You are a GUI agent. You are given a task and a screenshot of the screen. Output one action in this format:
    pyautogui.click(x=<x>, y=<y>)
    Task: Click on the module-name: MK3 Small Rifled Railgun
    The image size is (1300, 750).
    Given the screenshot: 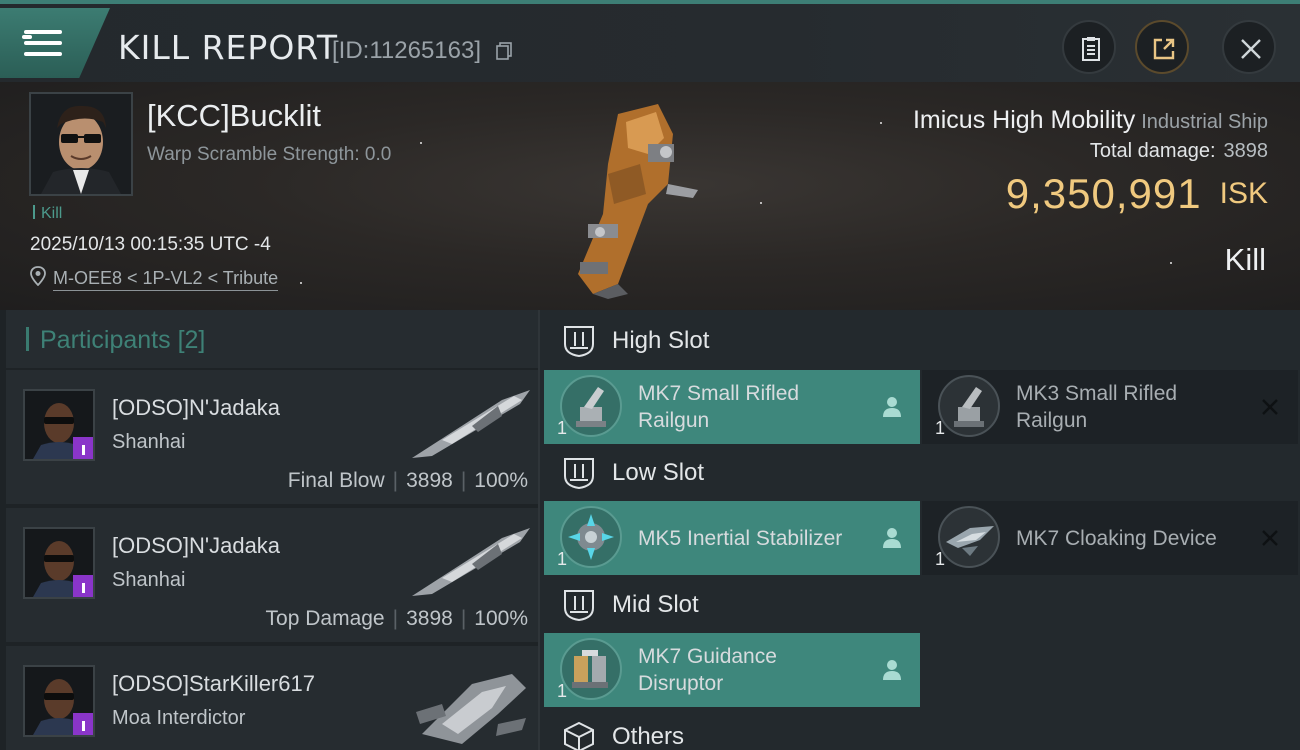 What is the action you would take?
    pyautogui.click(x=1097, y=407)
    